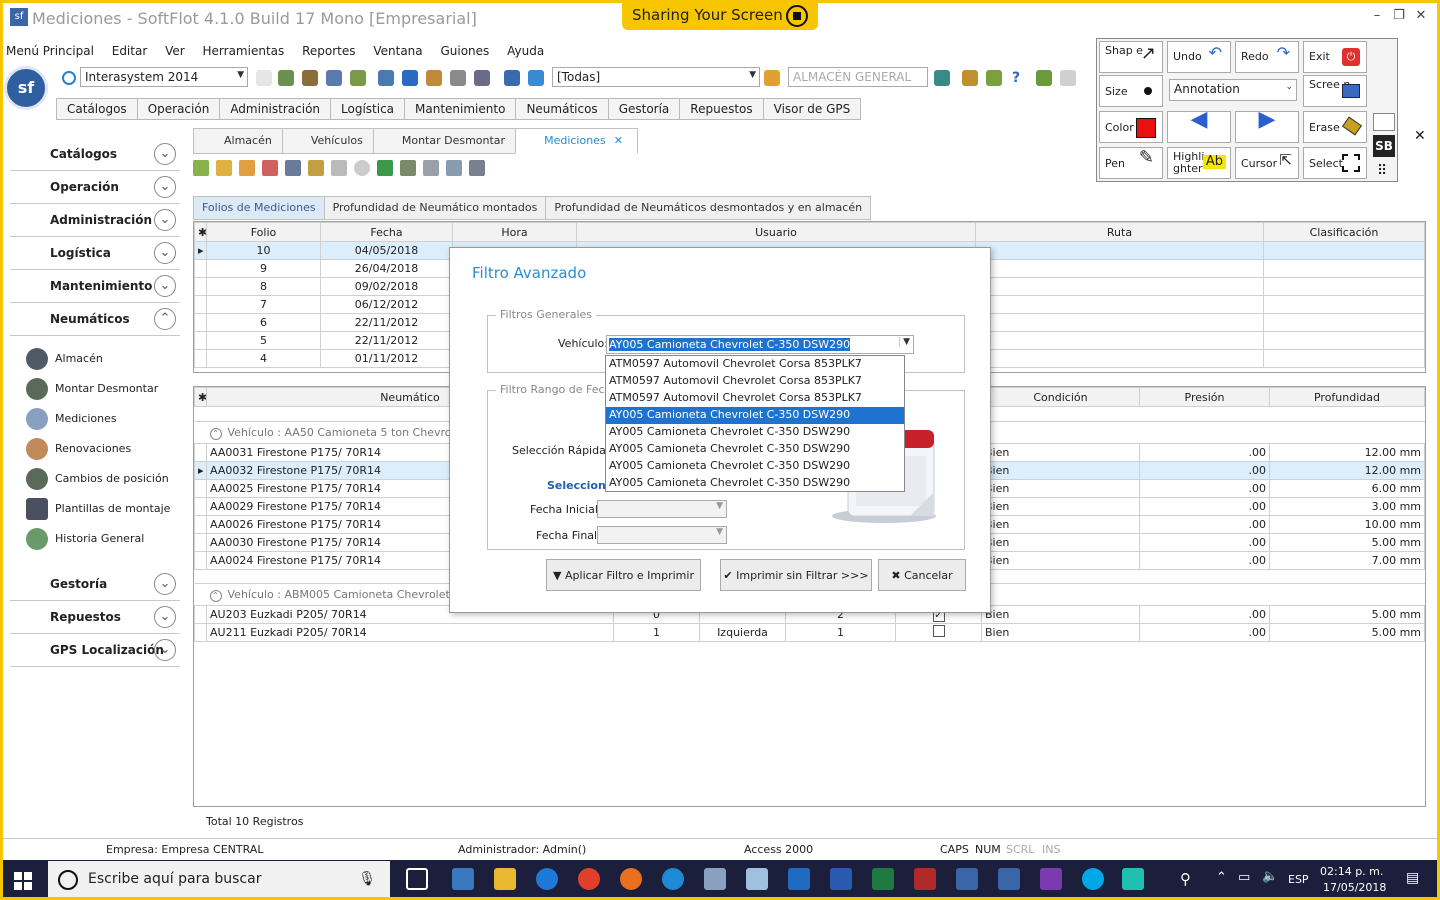 This screenshot has height=900, width=1440. Describe the element at coordinates (576, 141) in the screenshot. I see `doc-tab-mediciones: Mediciones ✕` at that location.